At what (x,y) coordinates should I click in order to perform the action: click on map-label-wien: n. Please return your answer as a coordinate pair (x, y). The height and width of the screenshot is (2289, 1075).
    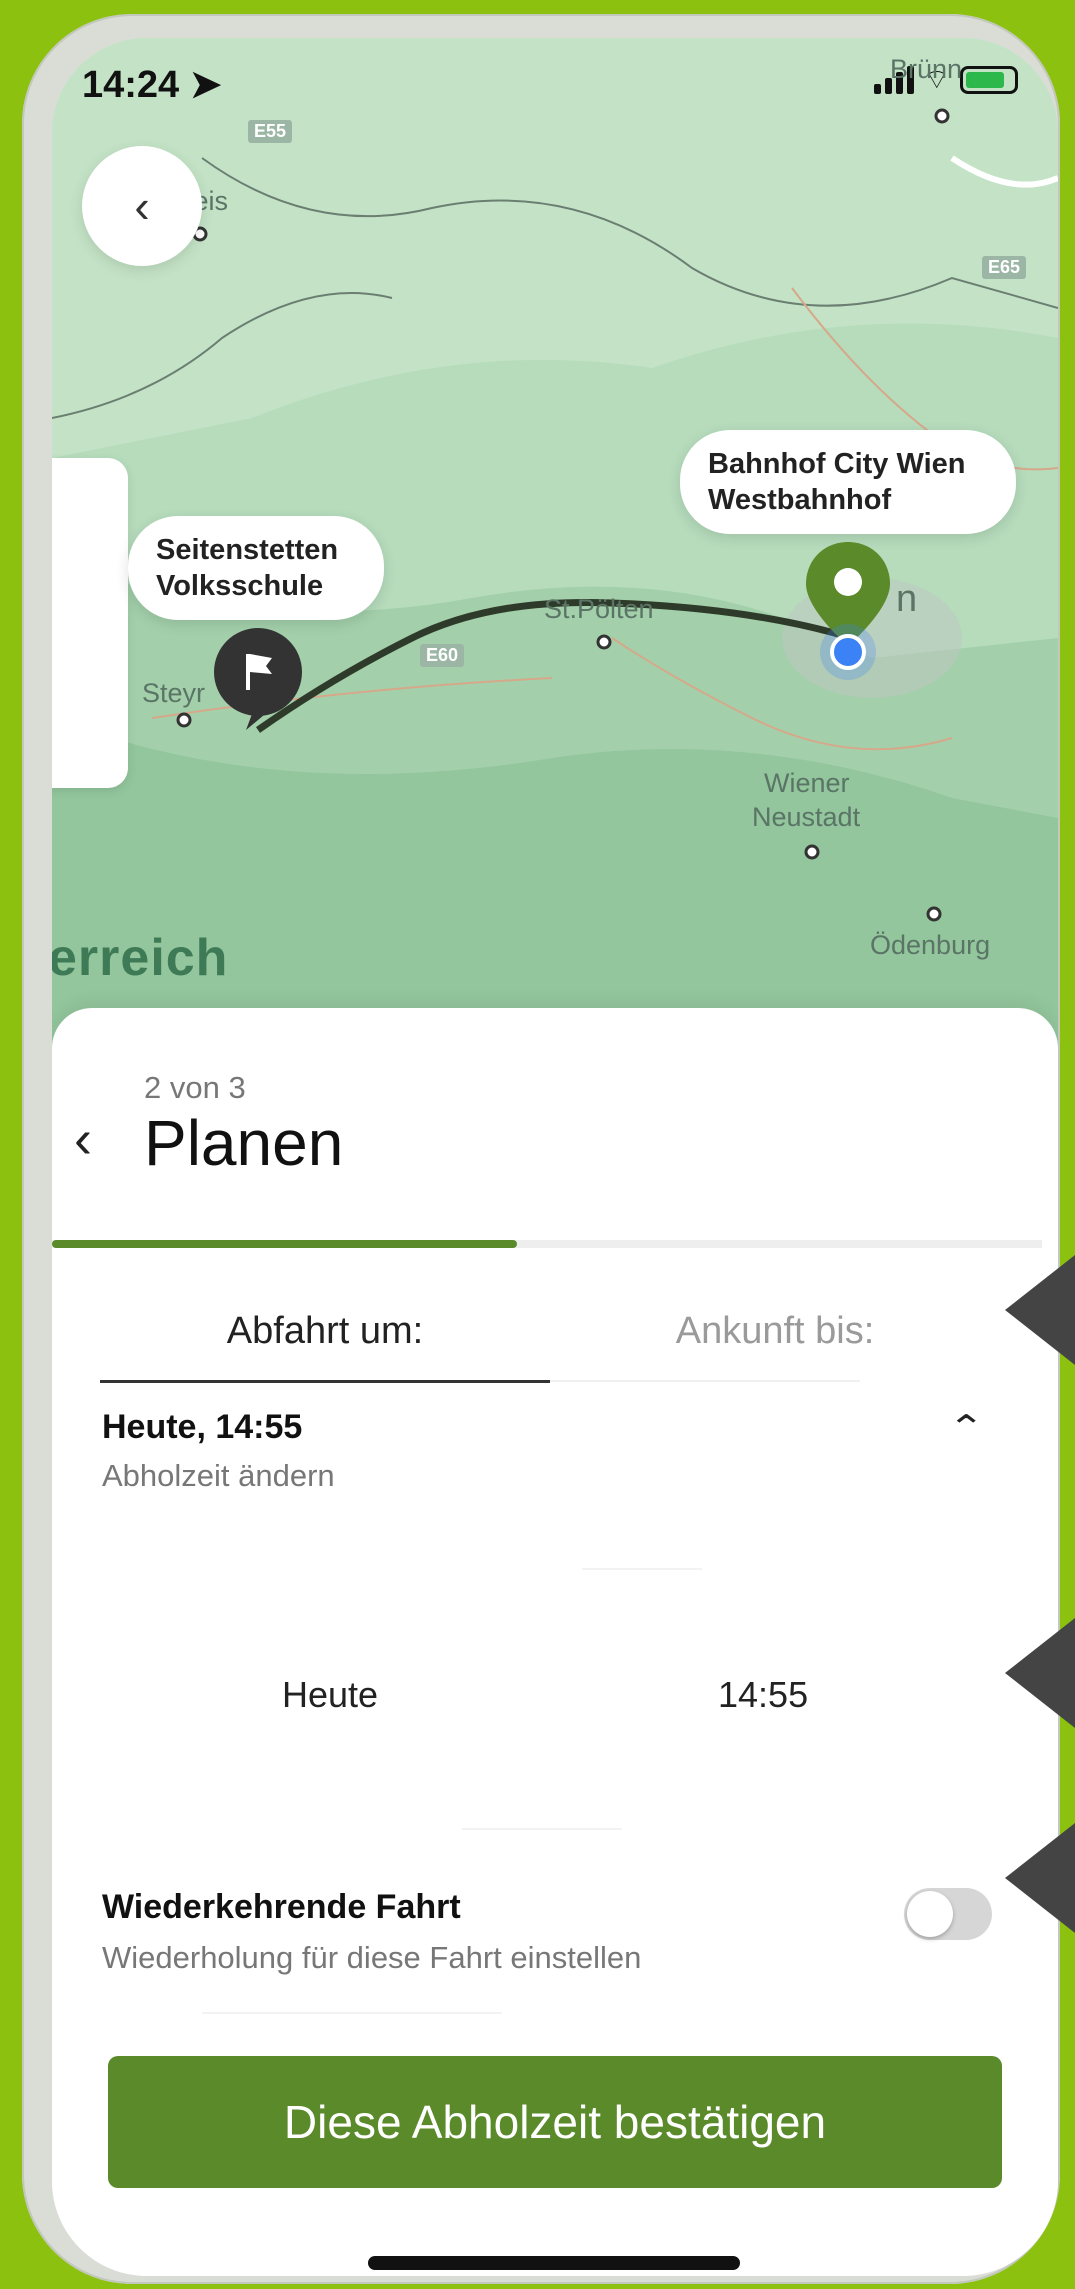
    Looking at the image, I should click on (907, 599).